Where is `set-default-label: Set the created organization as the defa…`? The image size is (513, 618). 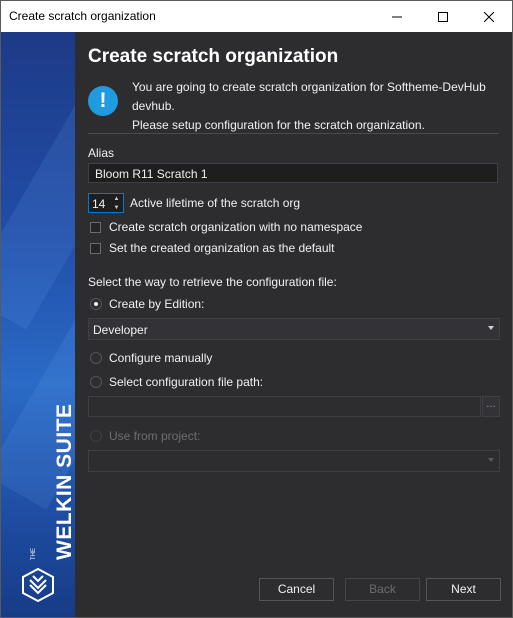 set-default-label: Set the created organization as the defa… is located at coordinates (222, 248).